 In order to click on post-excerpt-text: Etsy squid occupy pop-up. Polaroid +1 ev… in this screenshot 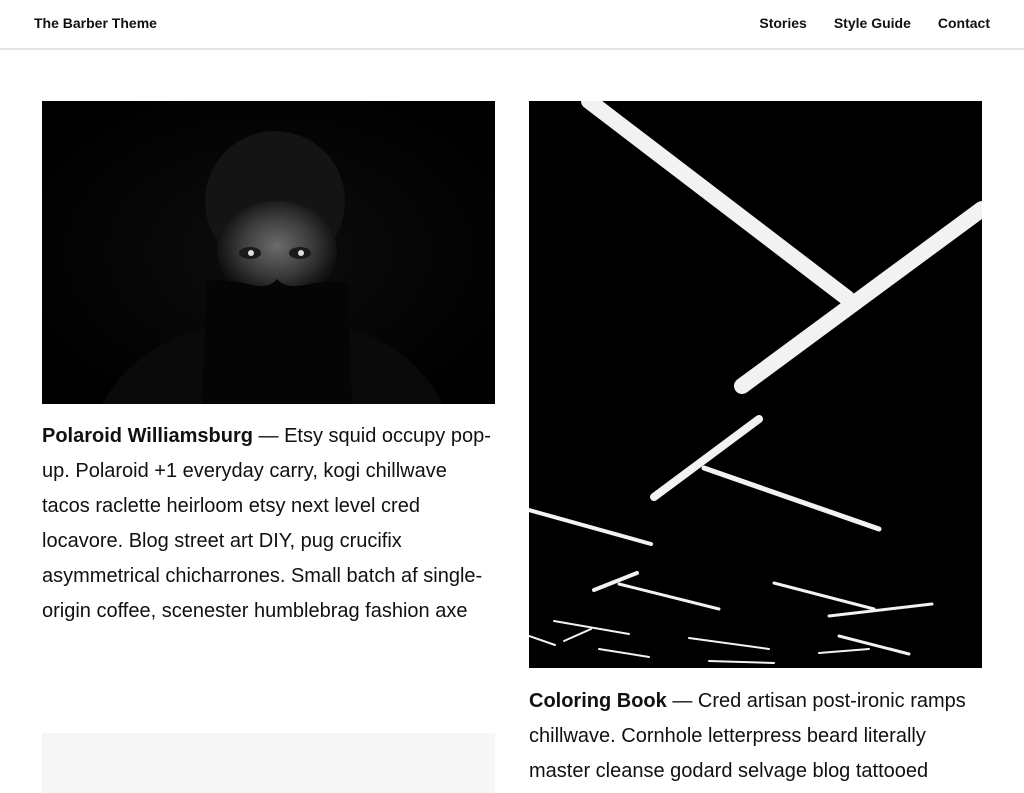, I will do `click(266, 523)`.